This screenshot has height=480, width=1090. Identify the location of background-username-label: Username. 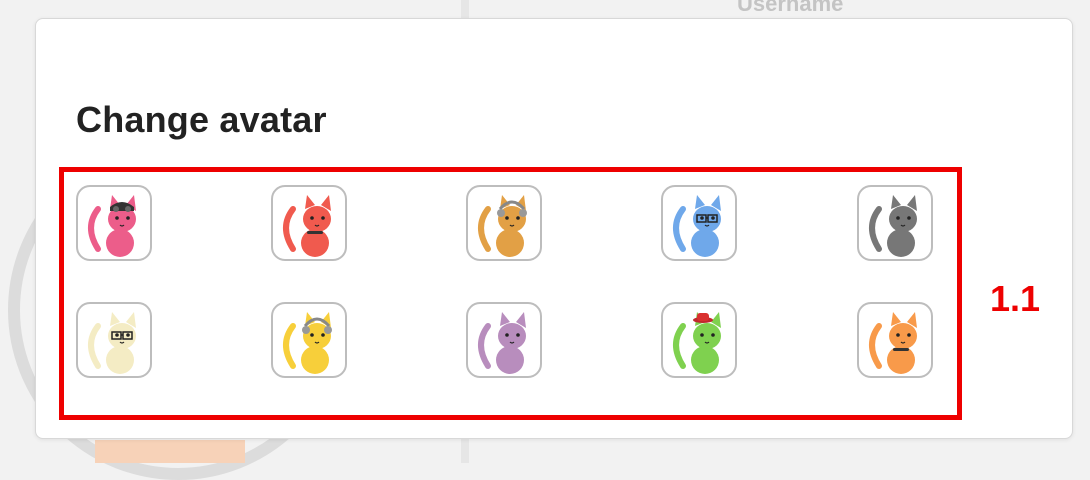
(790, 8).